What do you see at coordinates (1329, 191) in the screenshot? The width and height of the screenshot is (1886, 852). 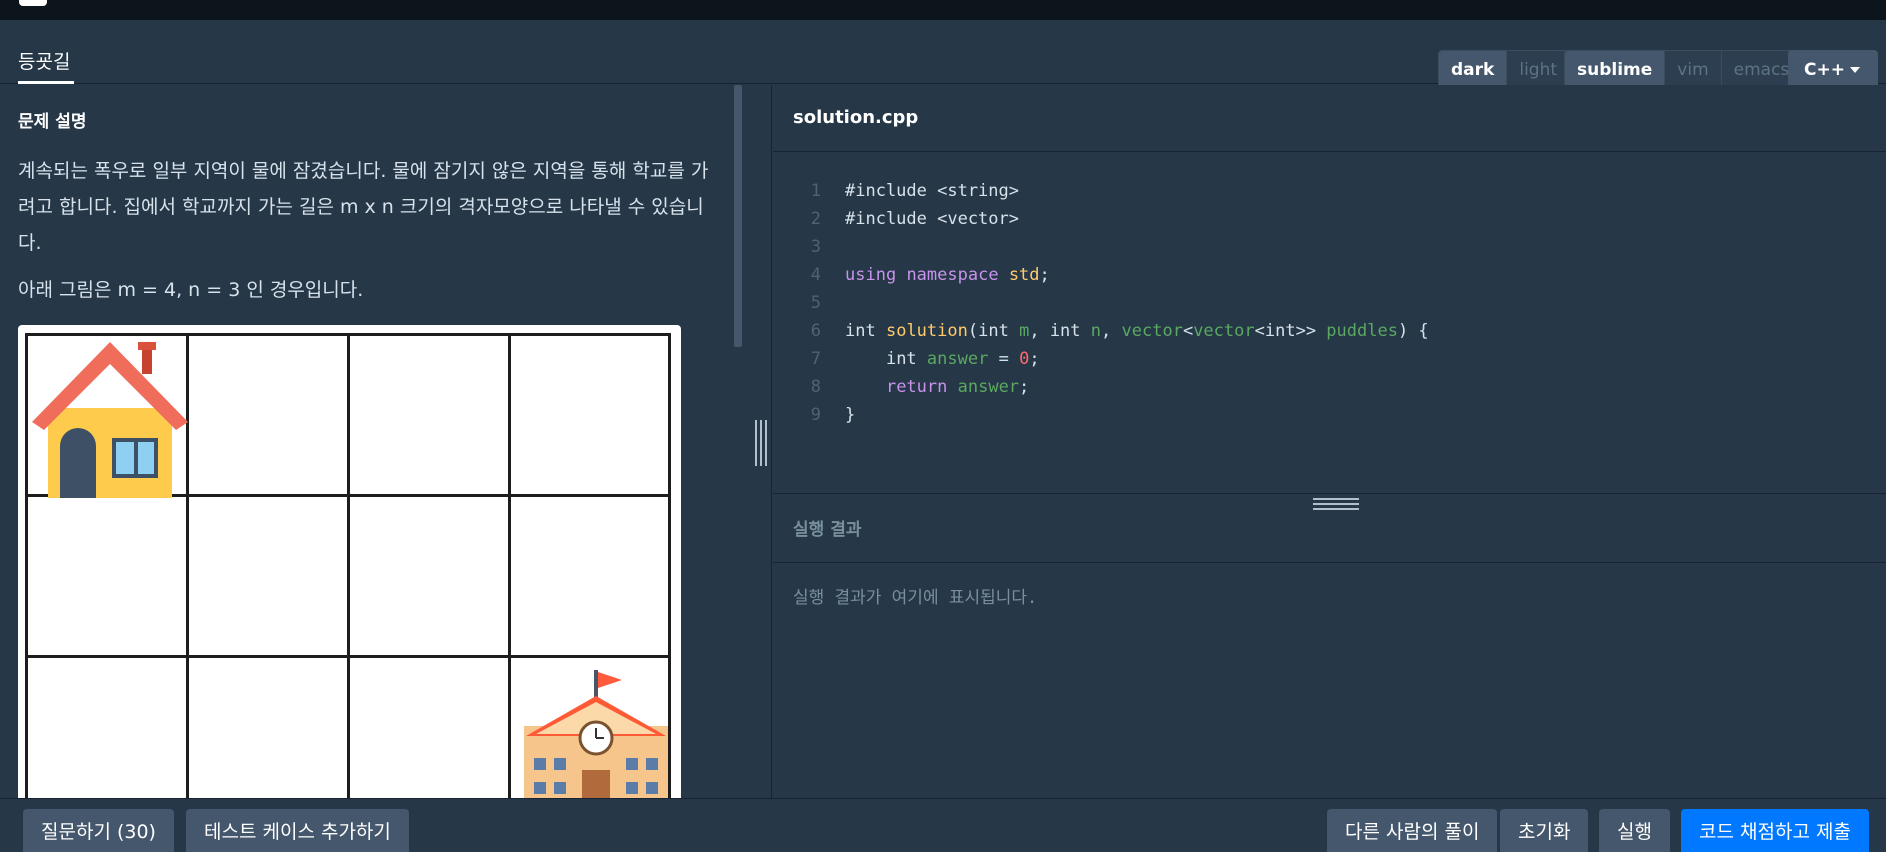 I see `code-line: 1 #include <string>` at bounding box center [1329, 191].